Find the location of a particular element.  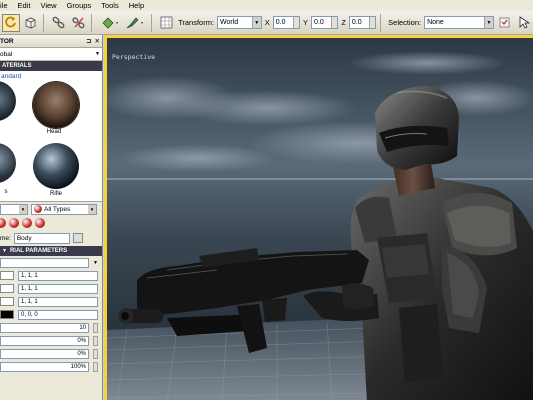

select-filter-button is located at coordinates (505, 23).